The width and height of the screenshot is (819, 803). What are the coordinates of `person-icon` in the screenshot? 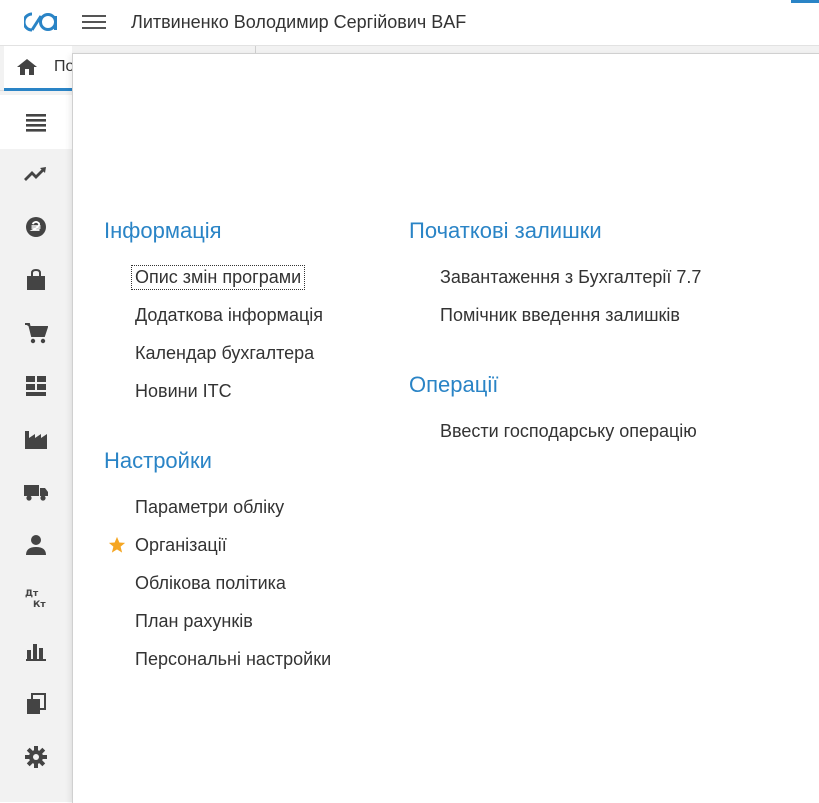 It's located at (36, 545).